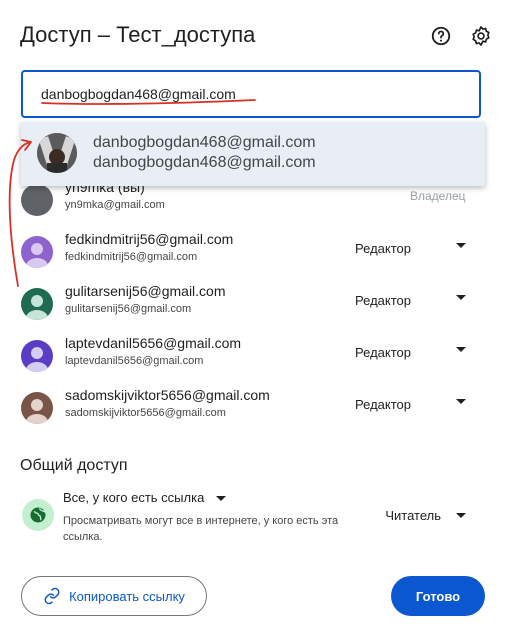 This screenshot has height=640, width=506. I want to click on general-access-option: Все, у кого есть ссылка, so click(134, 497).